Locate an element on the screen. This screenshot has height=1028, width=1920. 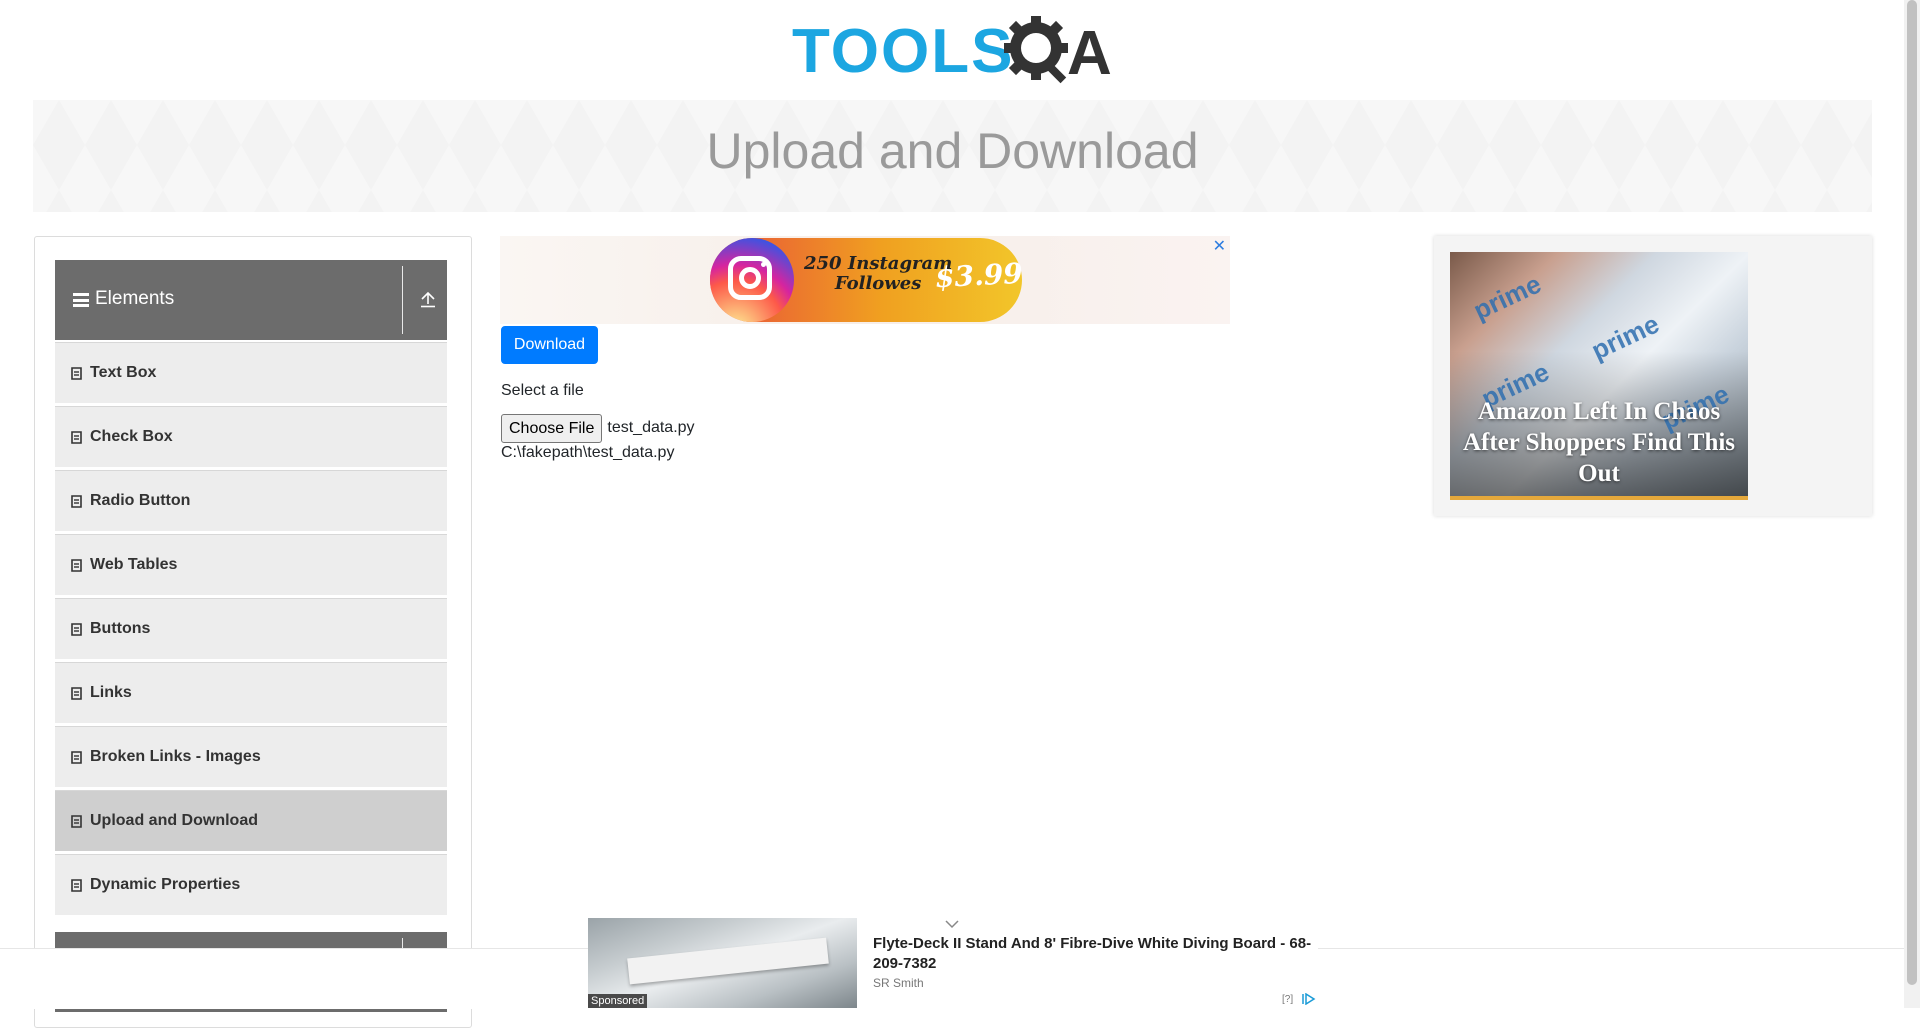
uploaded-file-path: C:\fakepath\test_data.py is located at coordinates (588, 452).